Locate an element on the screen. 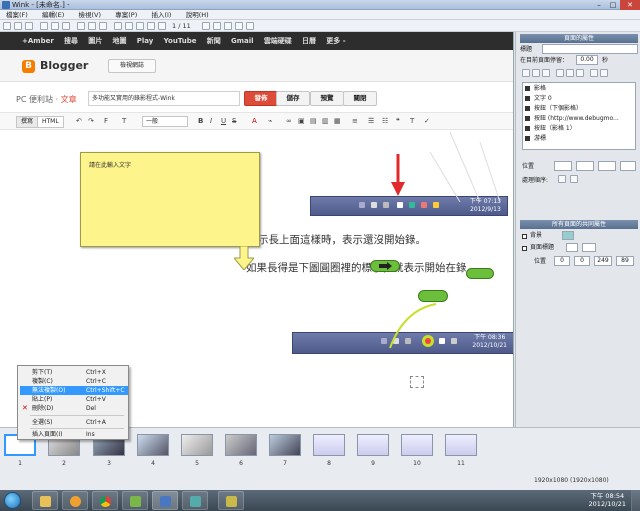 This screenshot has width=640, height=511. align-icon: ≡ is located at coordinates (355, 121).